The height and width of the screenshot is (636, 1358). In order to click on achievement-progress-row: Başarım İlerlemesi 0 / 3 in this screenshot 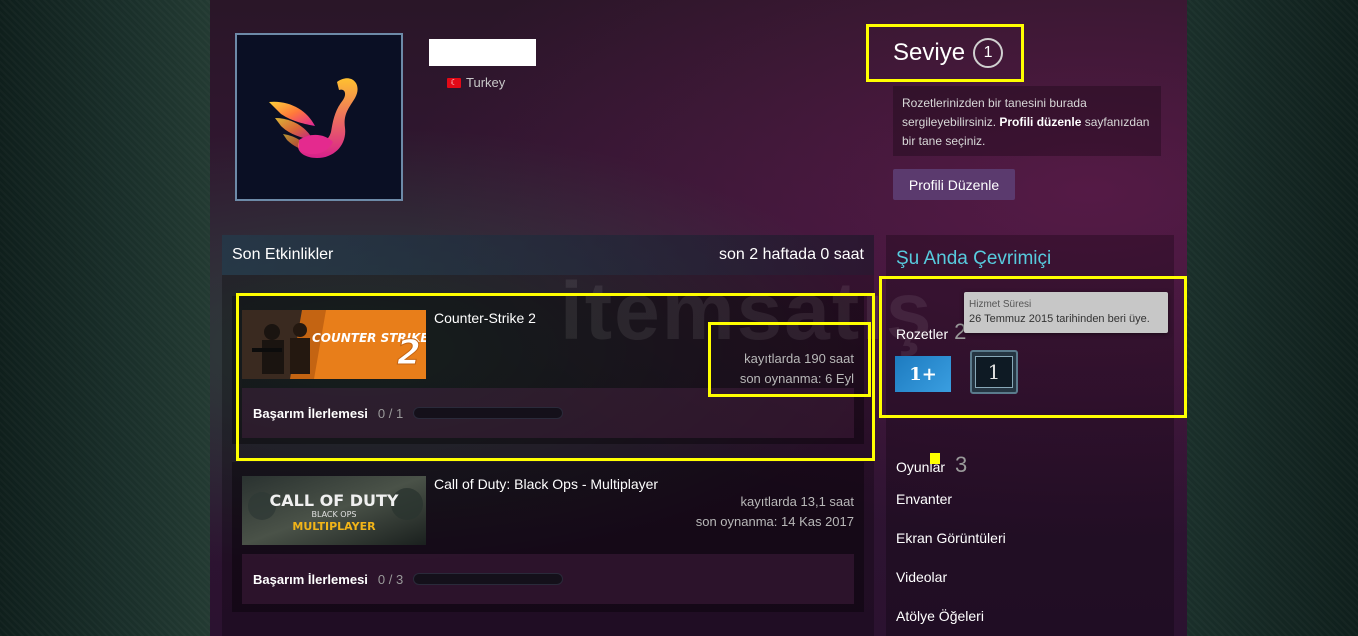, I will do `click(548, 579)`.